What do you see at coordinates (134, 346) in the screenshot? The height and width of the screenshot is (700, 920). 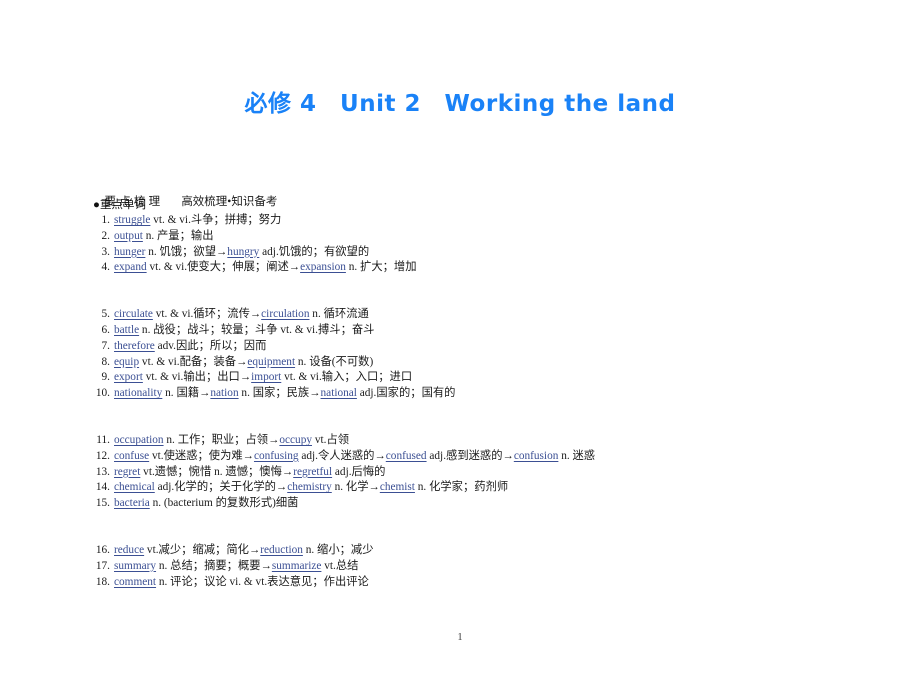 I see `headword: therefore` at bounding box center [134, 346].